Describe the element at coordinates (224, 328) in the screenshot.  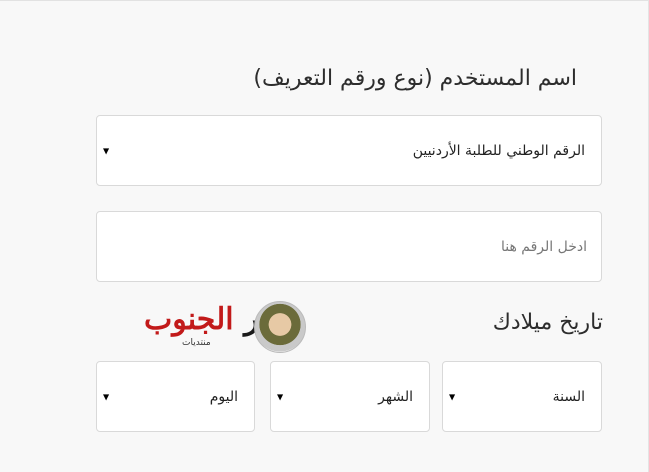
I see `forum-logo: صقر الجنوب منتديات` at that location.